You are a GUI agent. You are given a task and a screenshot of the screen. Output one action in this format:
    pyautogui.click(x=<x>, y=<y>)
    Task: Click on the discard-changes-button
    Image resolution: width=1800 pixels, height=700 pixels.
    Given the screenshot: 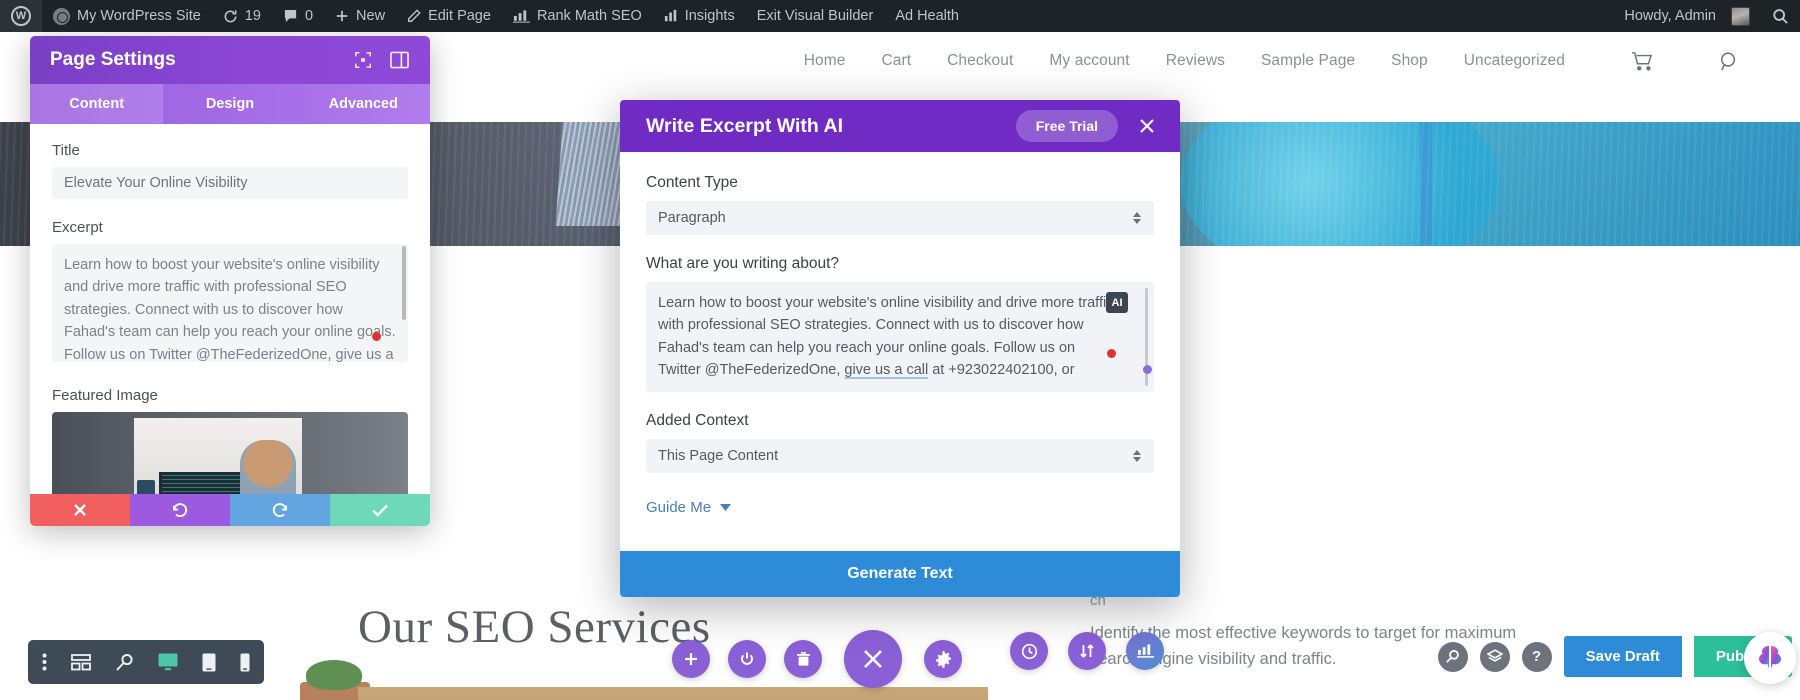 What is the action you would take?
    pyautogui.click(x=80, y=510)
    